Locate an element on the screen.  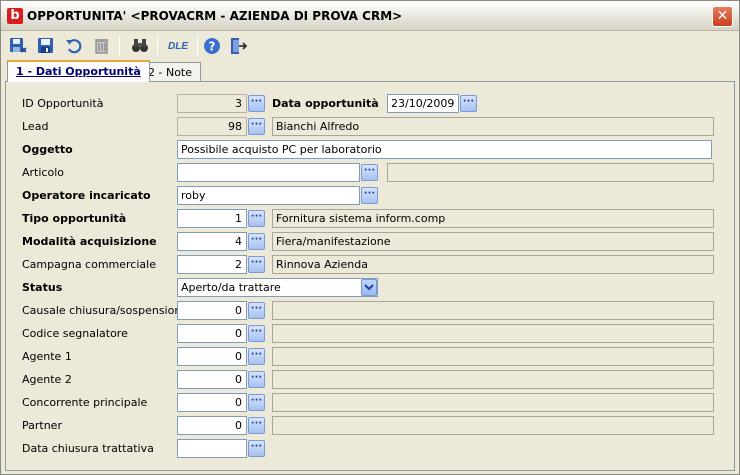
status-select: Aperto/da trattare is located at coordinates (277, 287).